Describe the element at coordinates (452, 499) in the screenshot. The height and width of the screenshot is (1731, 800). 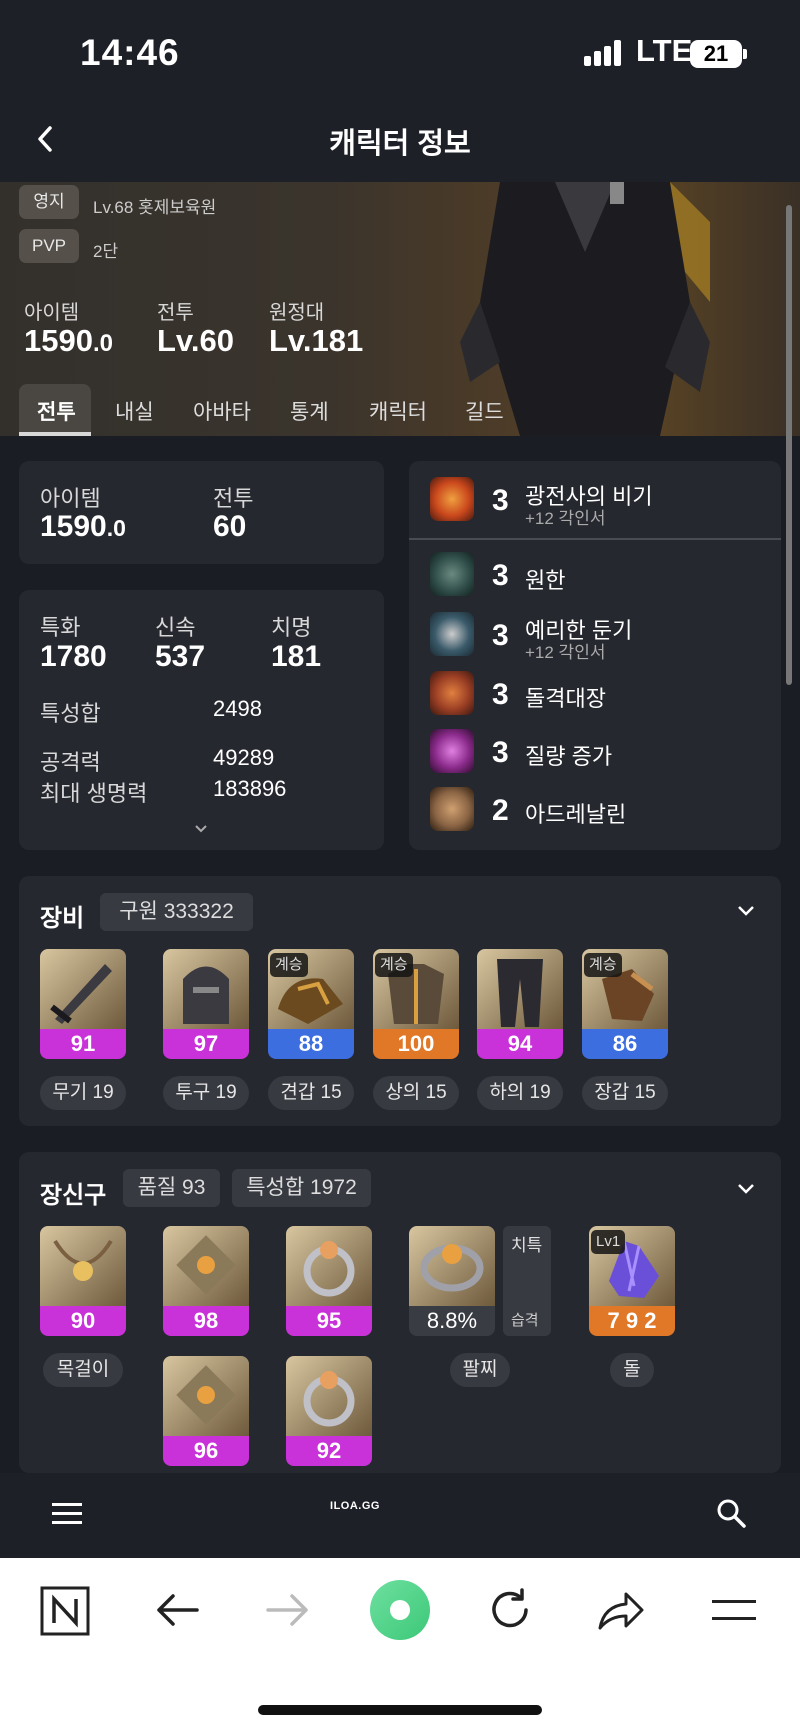
I see `berserker-icon` at that location.